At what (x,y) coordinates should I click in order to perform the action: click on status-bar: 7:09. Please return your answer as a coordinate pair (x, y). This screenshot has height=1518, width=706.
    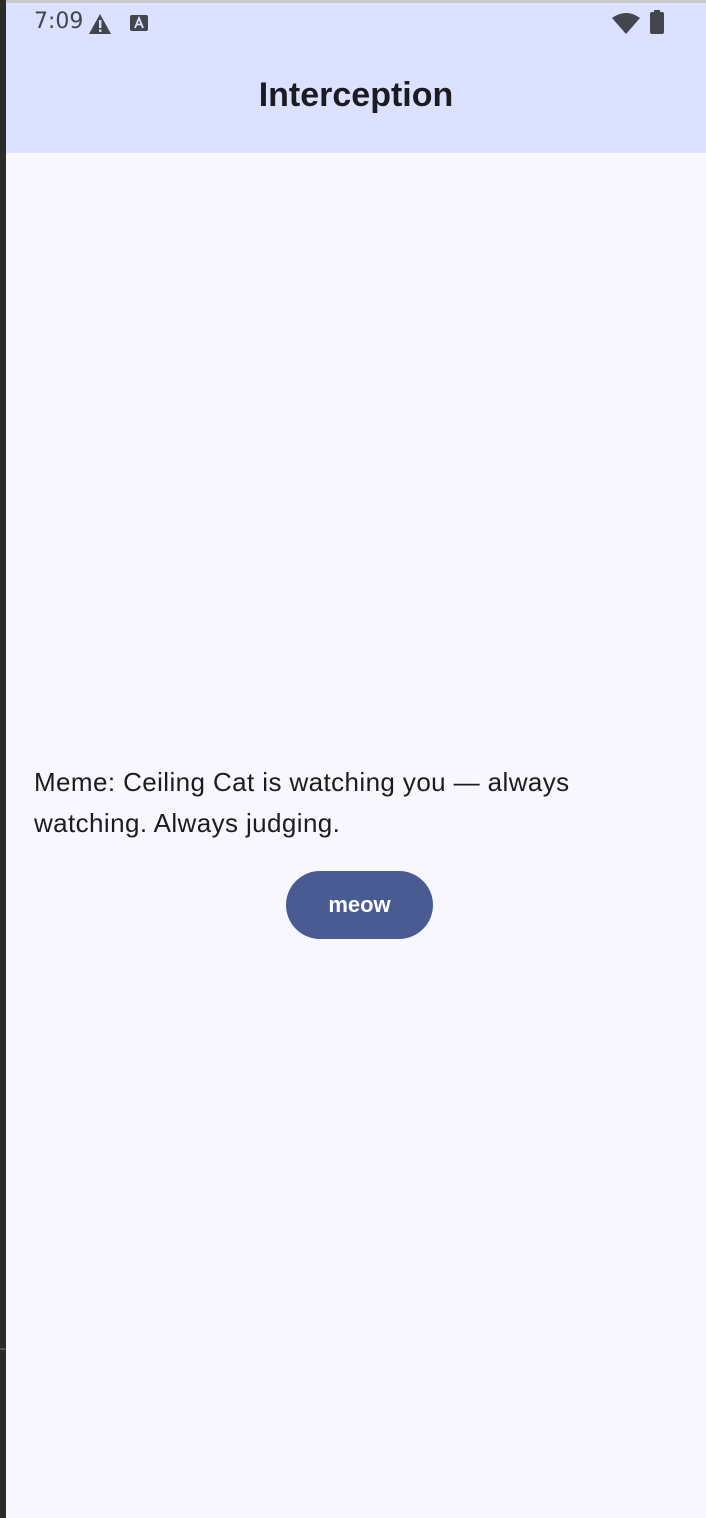
    Looking at the image, I should click on (356, 23).